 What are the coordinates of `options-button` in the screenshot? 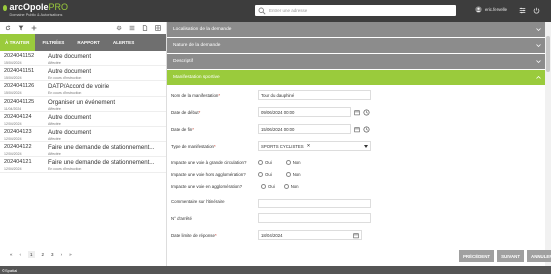 It's located at (118, 28).